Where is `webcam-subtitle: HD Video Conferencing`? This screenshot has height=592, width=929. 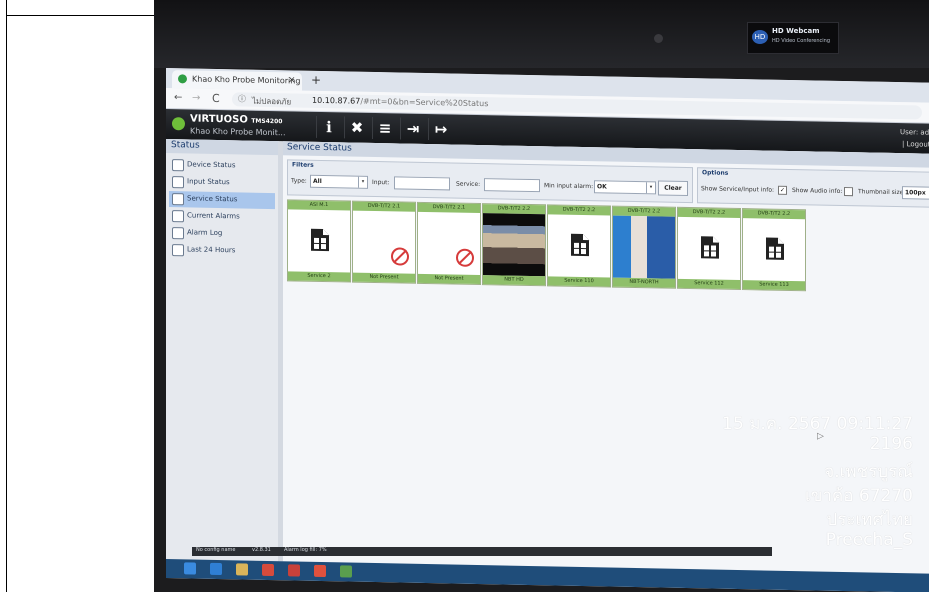 webcam-subtitle: HD Video Conferencing is located at coordinates (801, 41).